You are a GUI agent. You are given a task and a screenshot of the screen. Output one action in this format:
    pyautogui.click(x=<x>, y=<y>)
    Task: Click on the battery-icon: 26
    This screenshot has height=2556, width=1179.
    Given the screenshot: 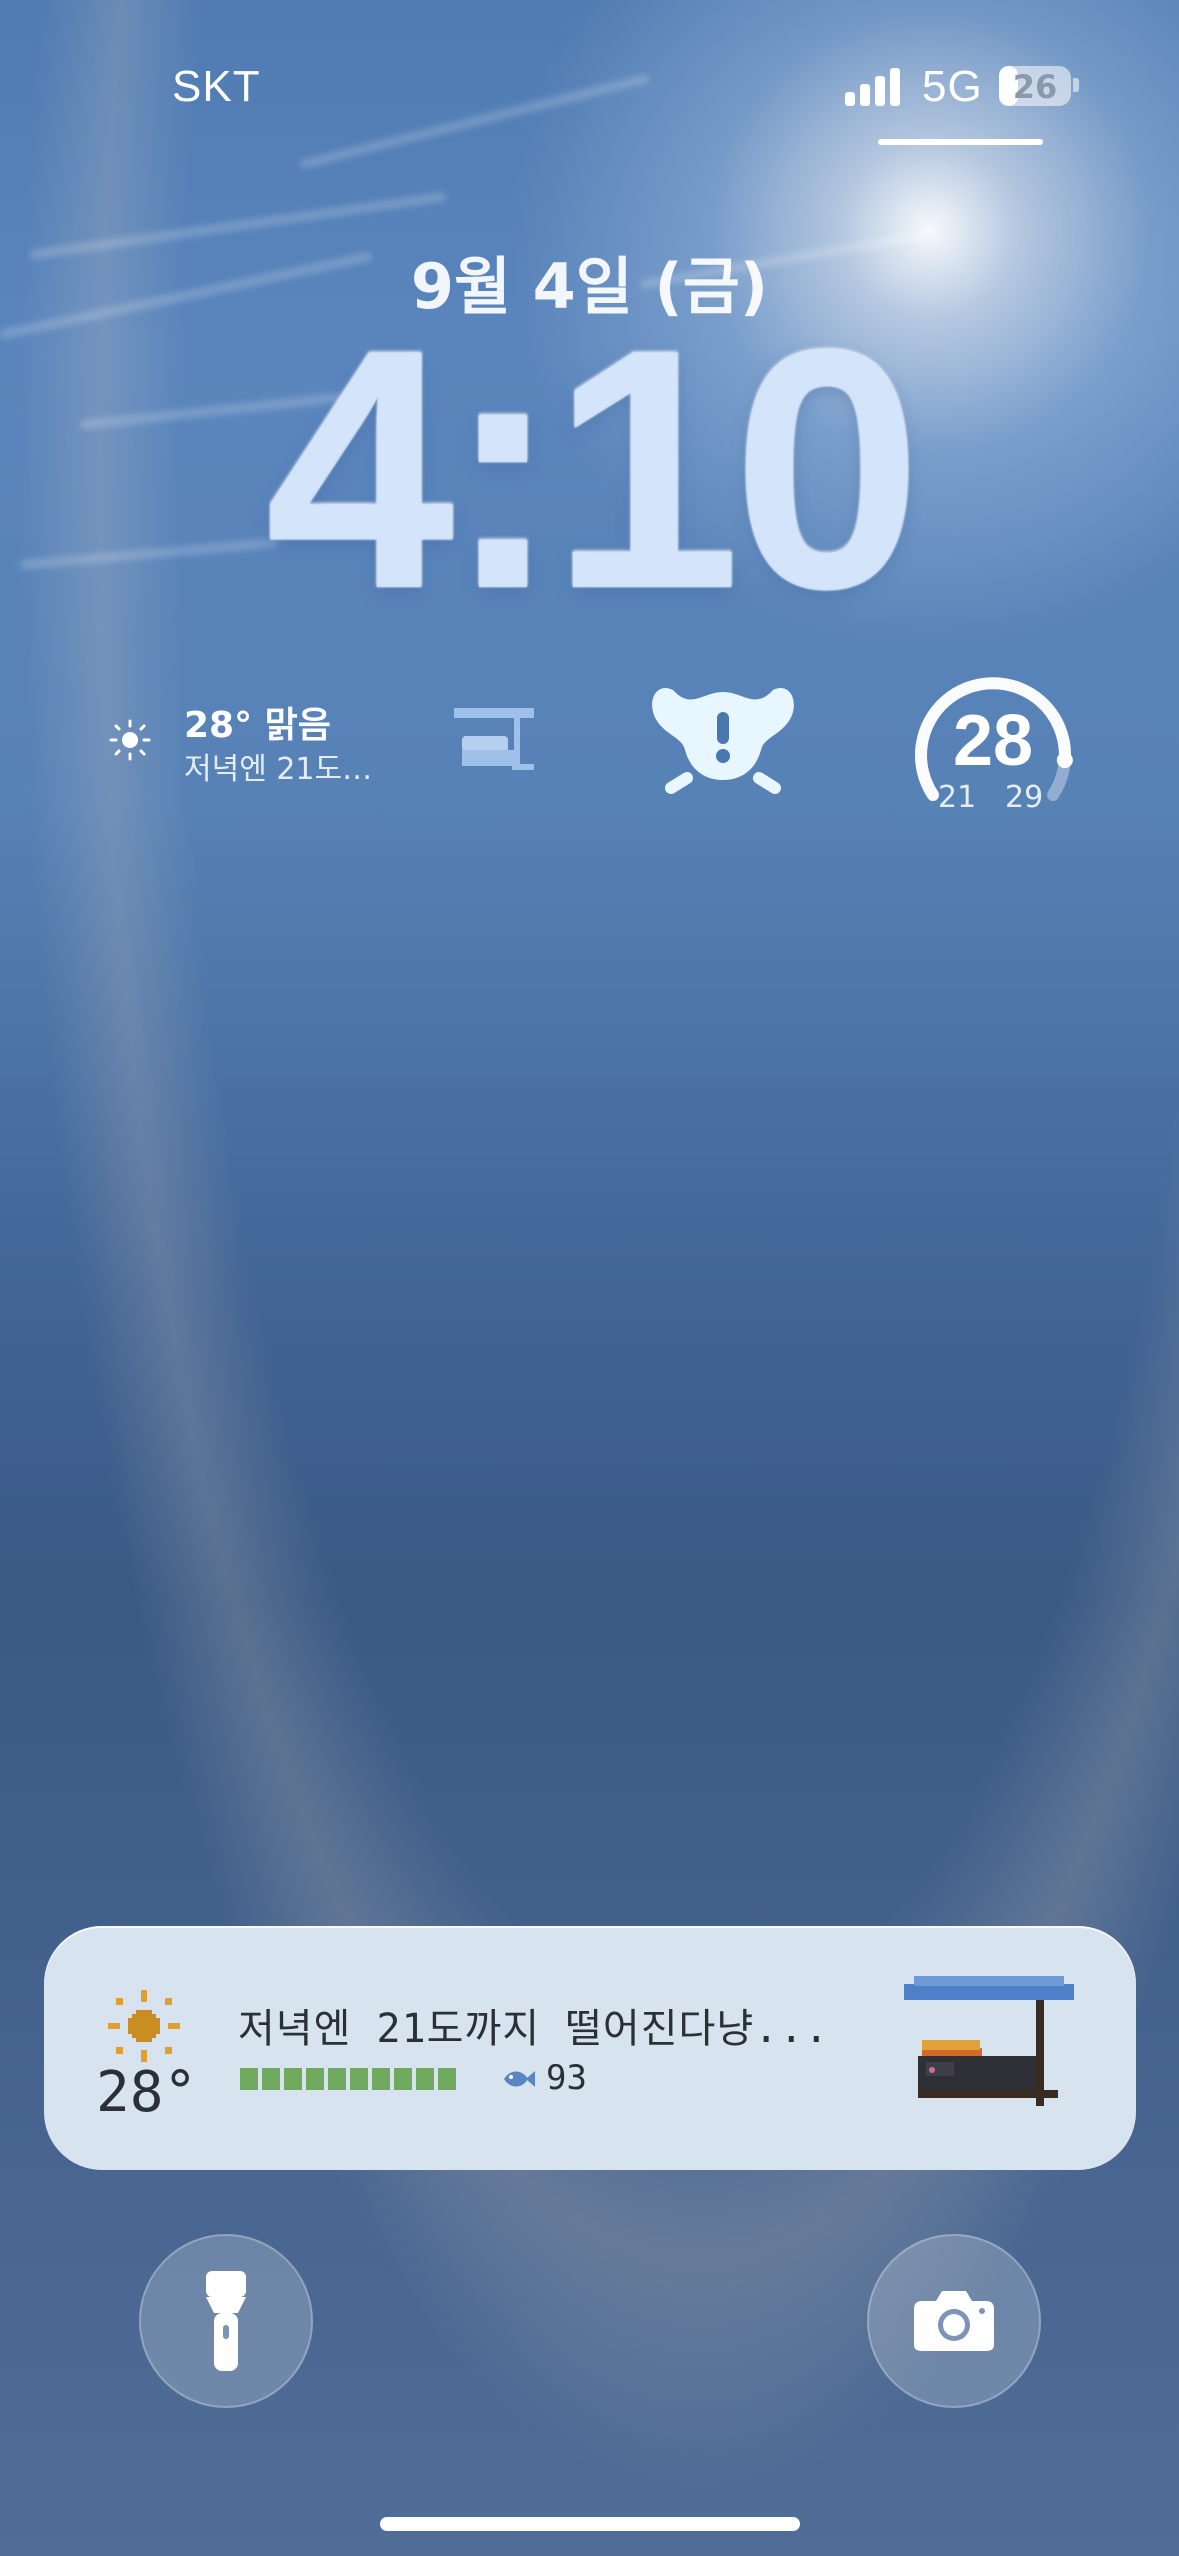 What is the action you would take?
    pyautogui.click(x=1035, y=86)
    